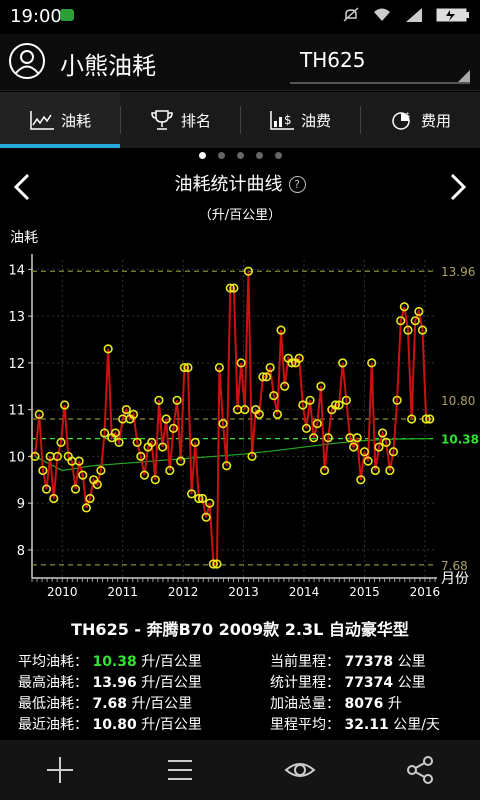  What do you see at coordinates (369, 683) in the screenshot?
I see `stat-value: 77374` at bounding box center [369, 683].